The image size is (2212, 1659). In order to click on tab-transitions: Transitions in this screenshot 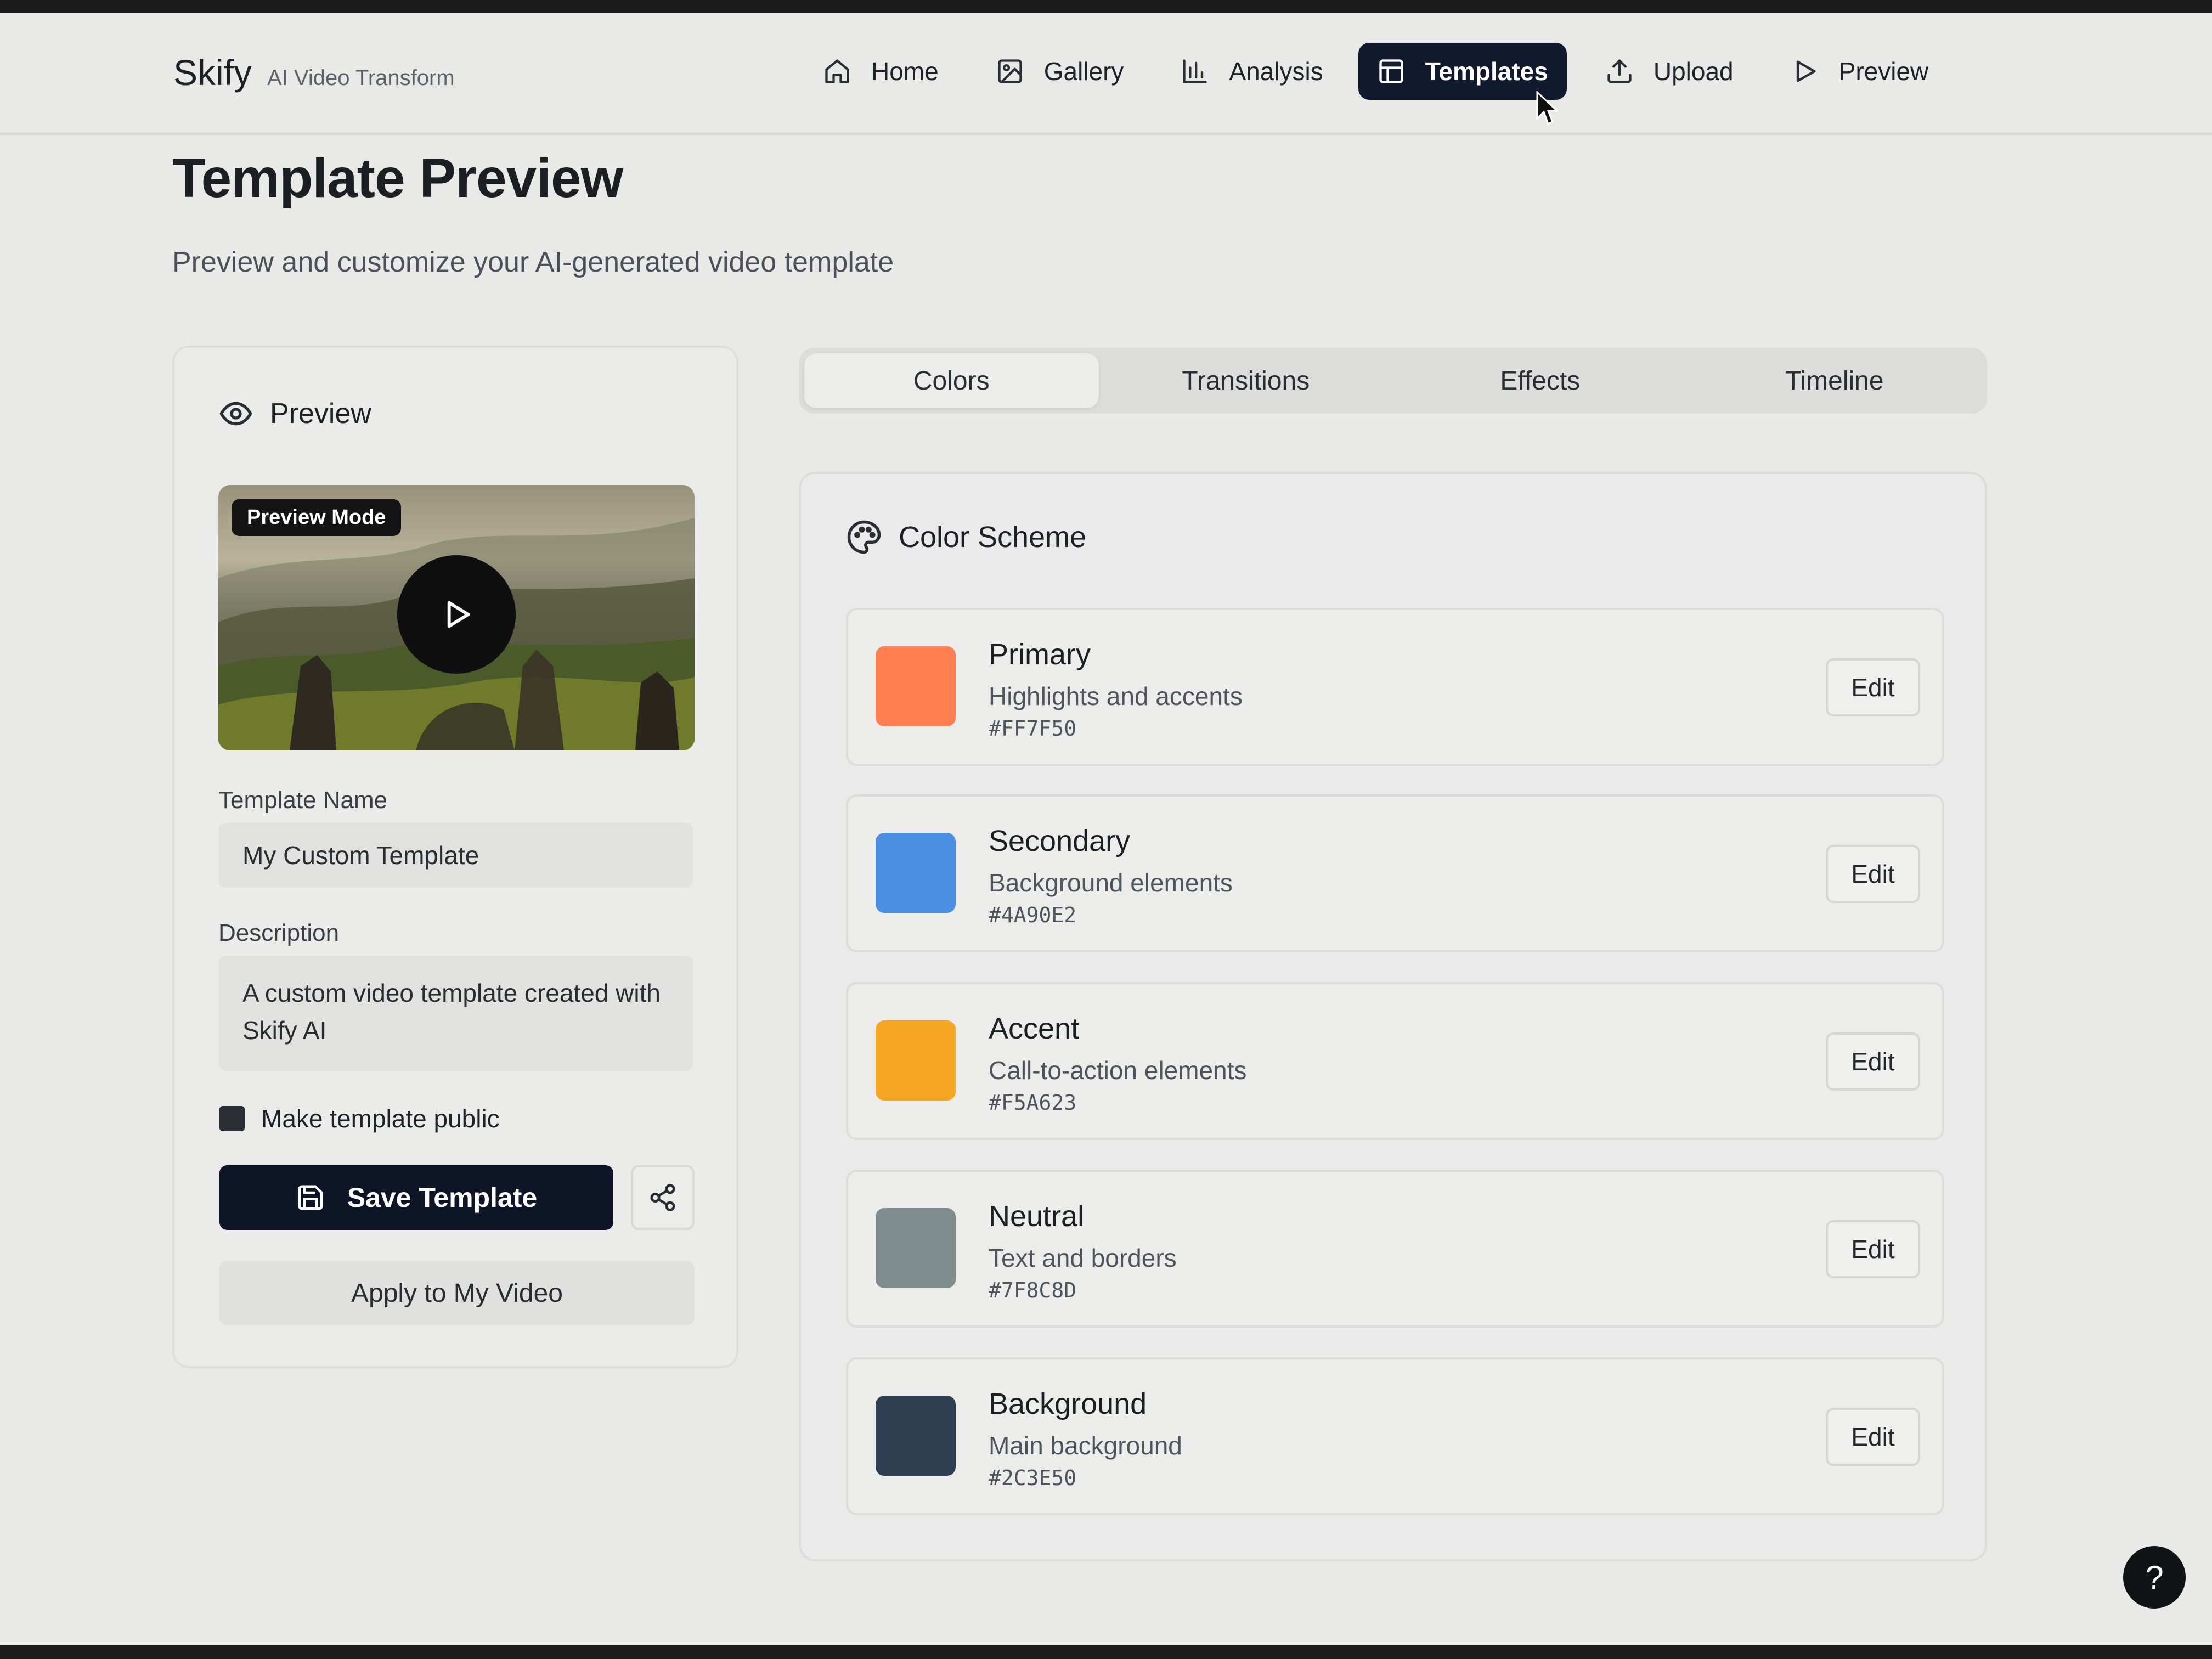, I will do `click(1246, 380)`.